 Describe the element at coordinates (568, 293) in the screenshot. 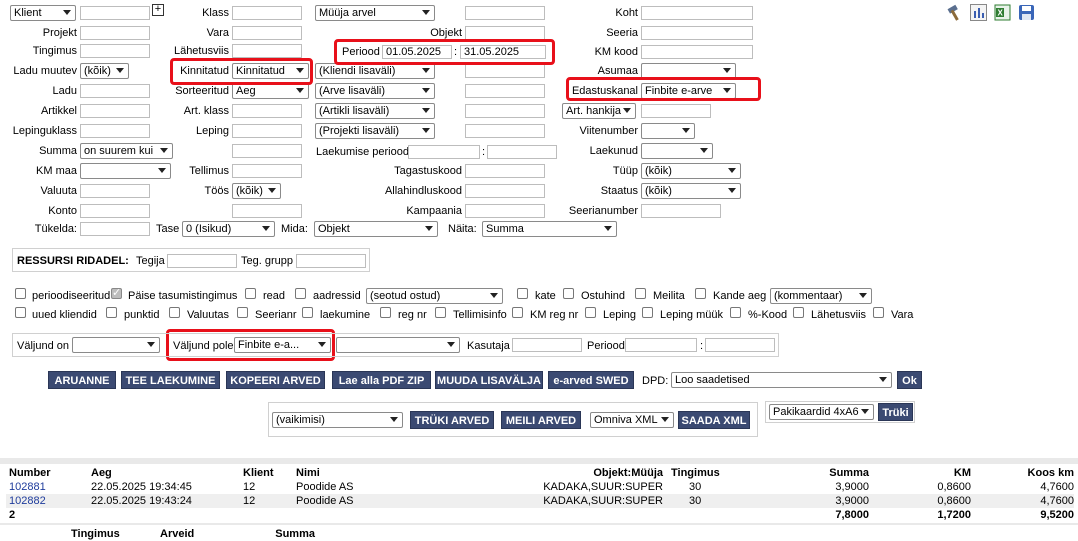

I see `ostuhind-checkbox` at that location.